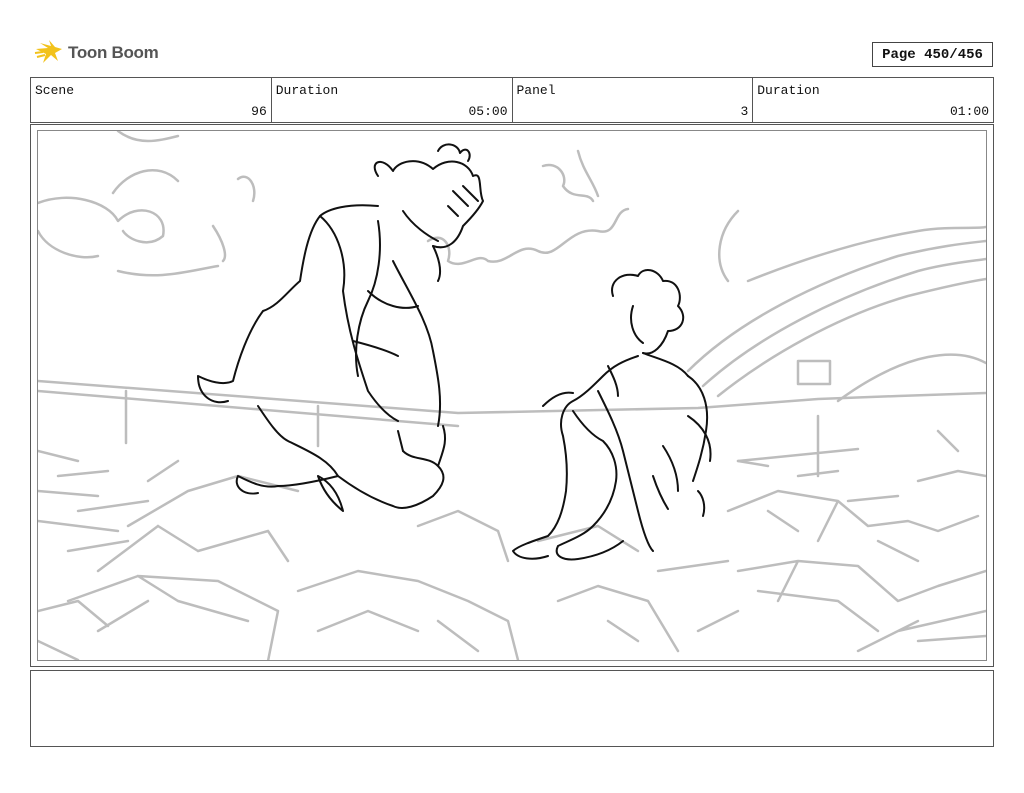 The height and width of the screenshot is (793, 1024). I want to click on scene-duration-value: 05:00, so click(488, 111).